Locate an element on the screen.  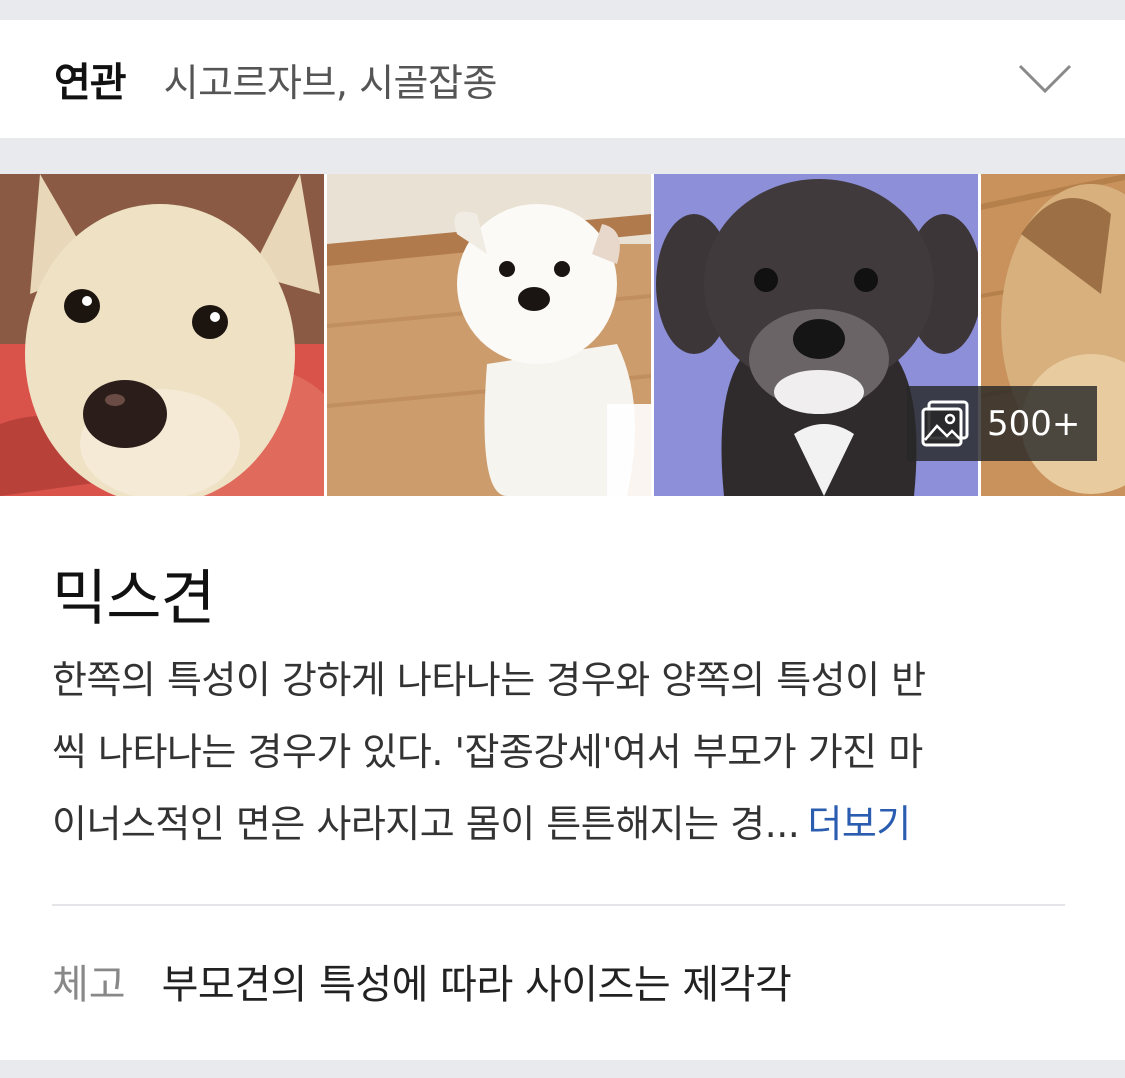
white-puppy-photo is located at coordinates (489, 335).